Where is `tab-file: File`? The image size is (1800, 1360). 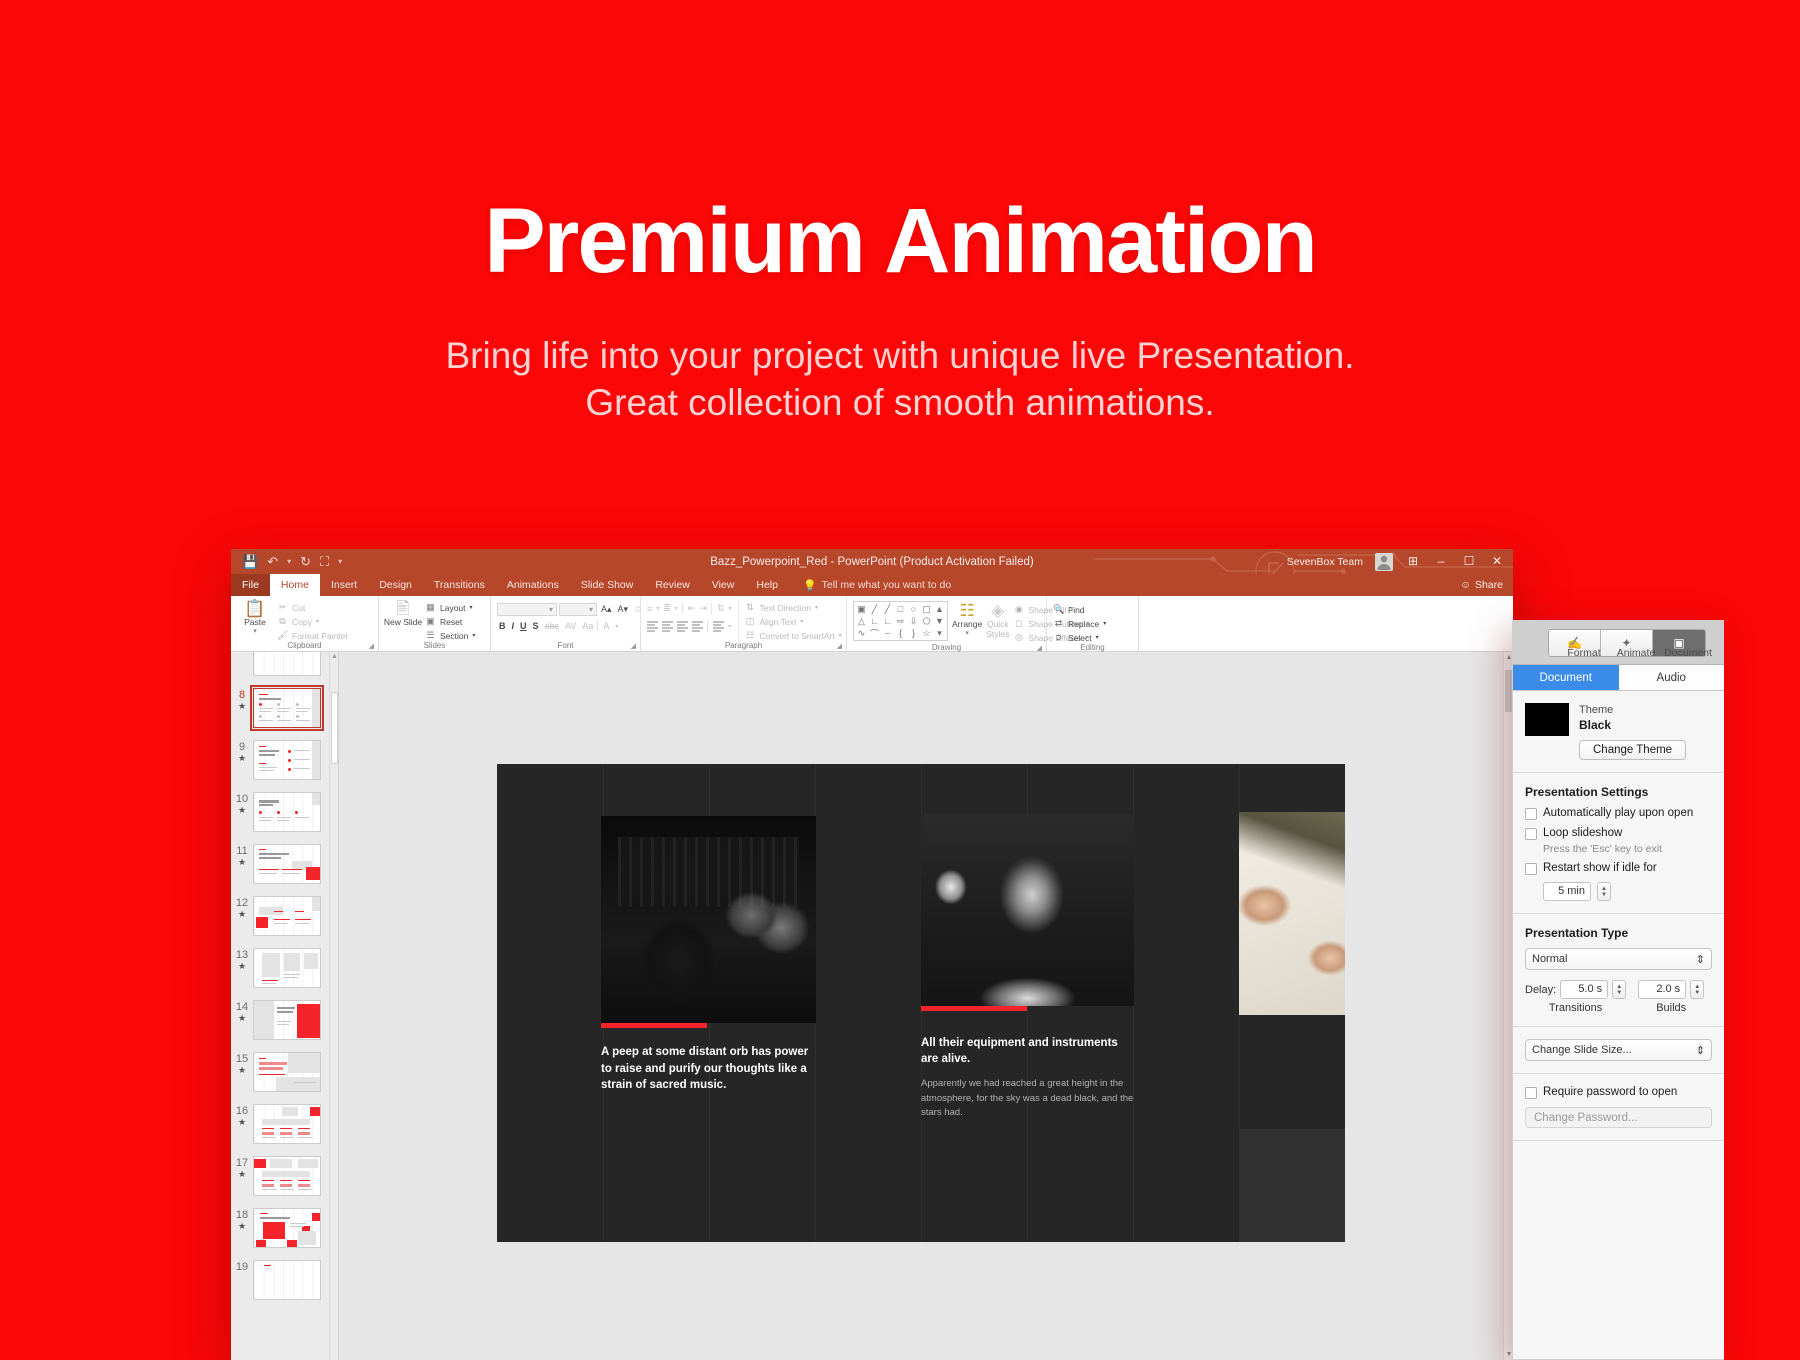 tab-file: File is located at coordinates (250, 585).